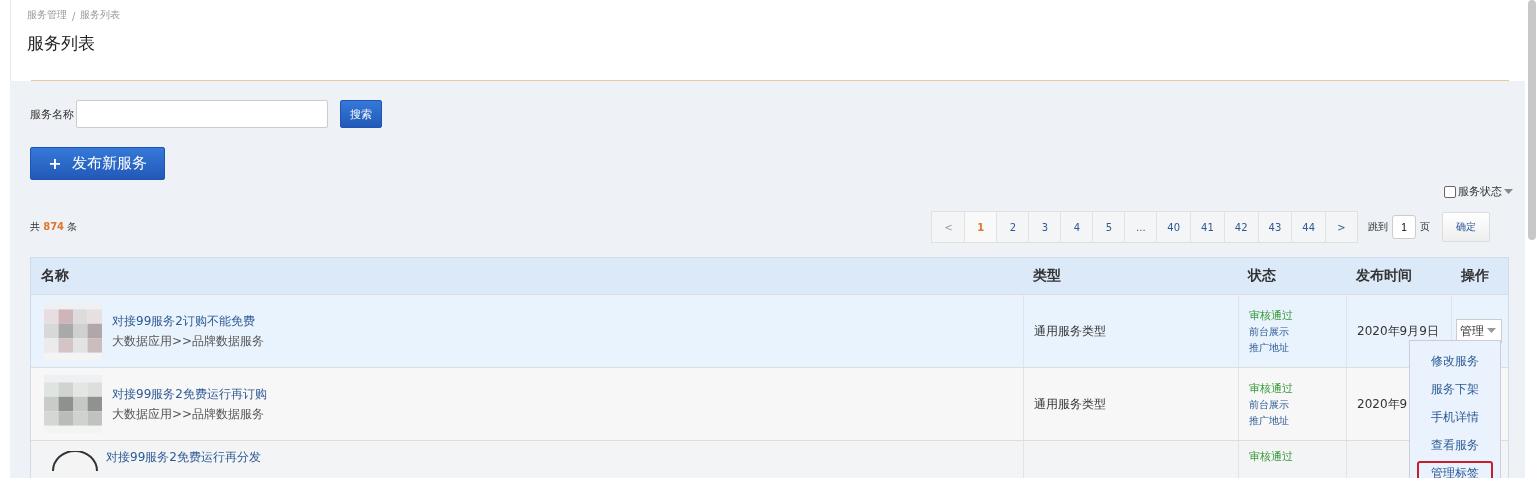 The image size is (1538, 478). What do you see at coordinates (1425, 227) in the screenshot?
I see `page-unit-label: 页` at bounding box center [1425, 227].